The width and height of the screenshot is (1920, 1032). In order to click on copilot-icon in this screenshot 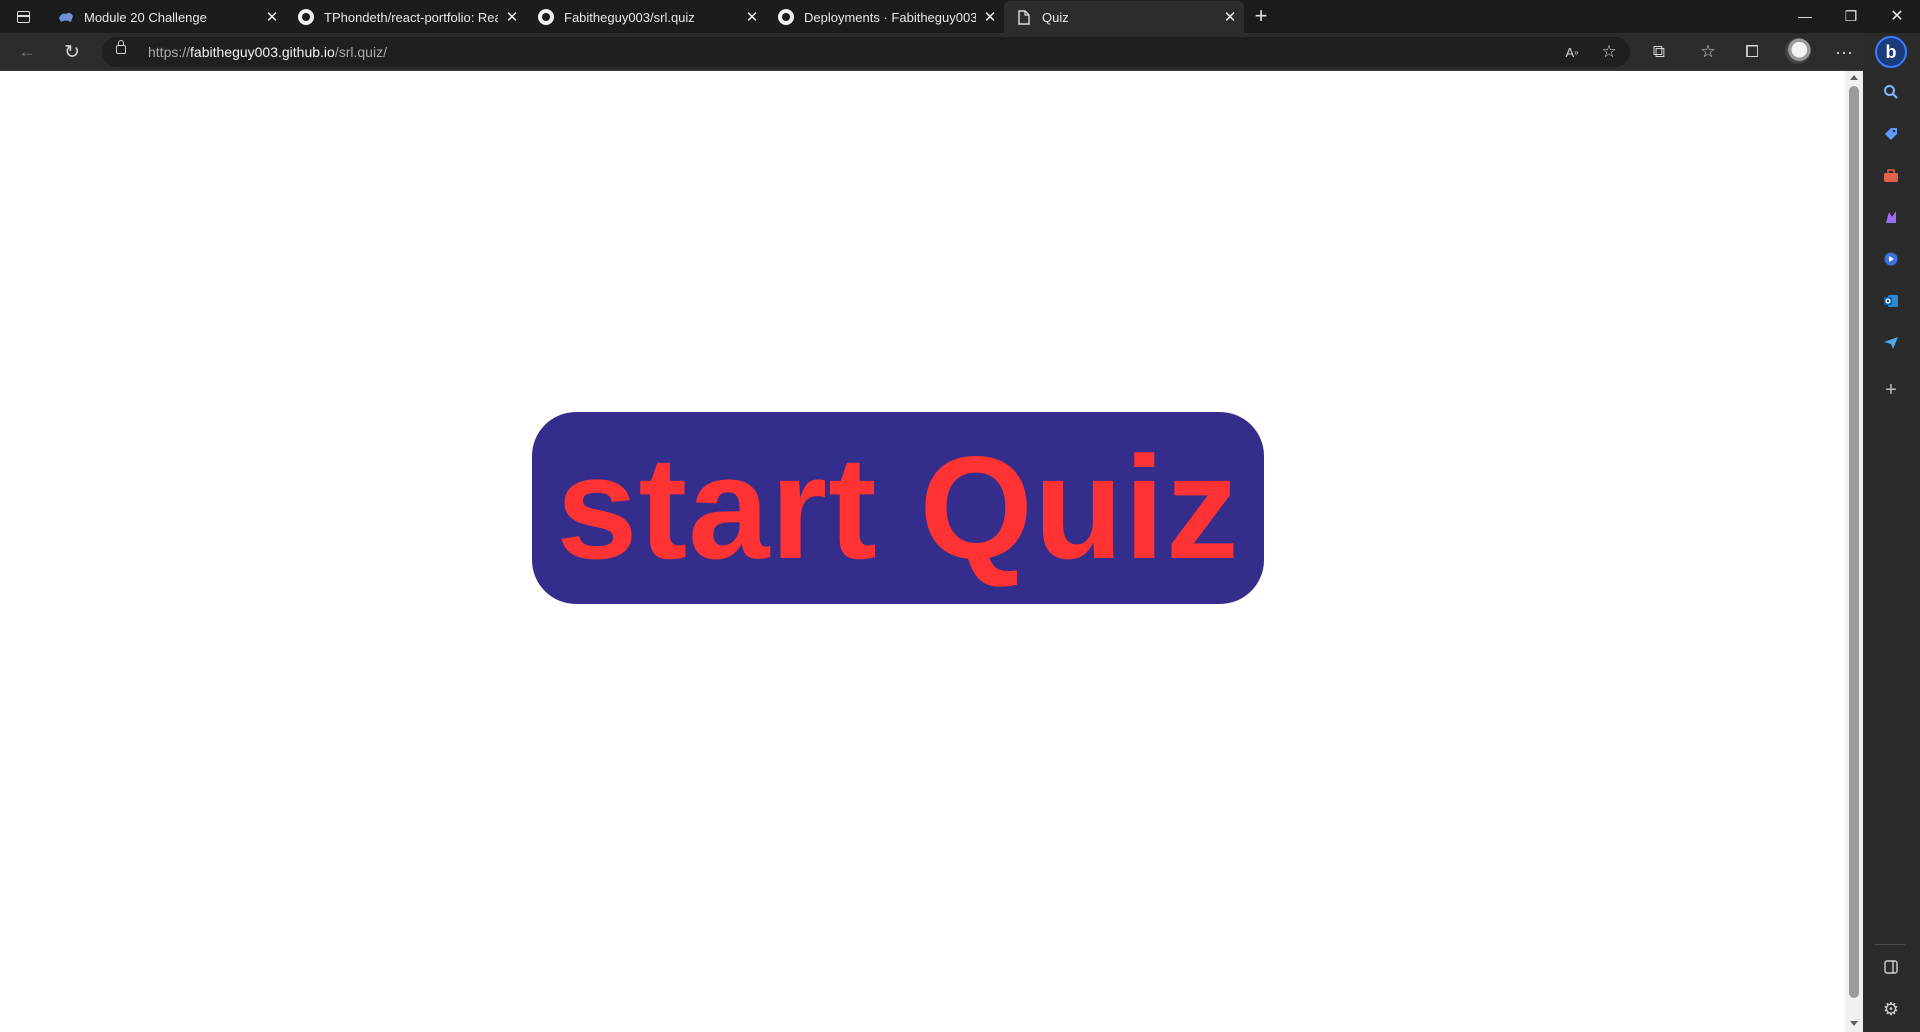, I will do `click(1891, 259)`.